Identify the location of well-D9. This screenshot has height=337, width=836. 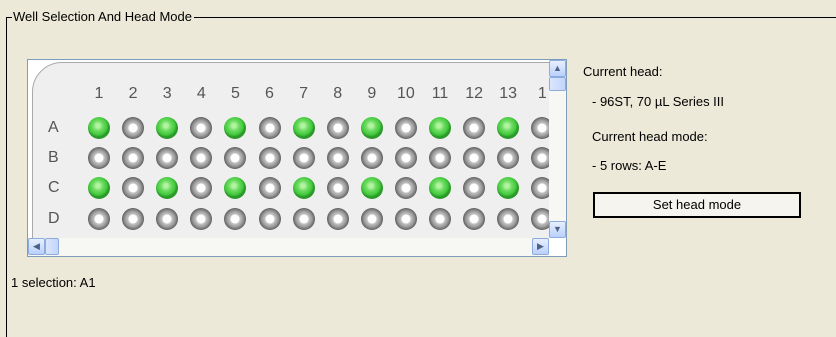
(371, 218).